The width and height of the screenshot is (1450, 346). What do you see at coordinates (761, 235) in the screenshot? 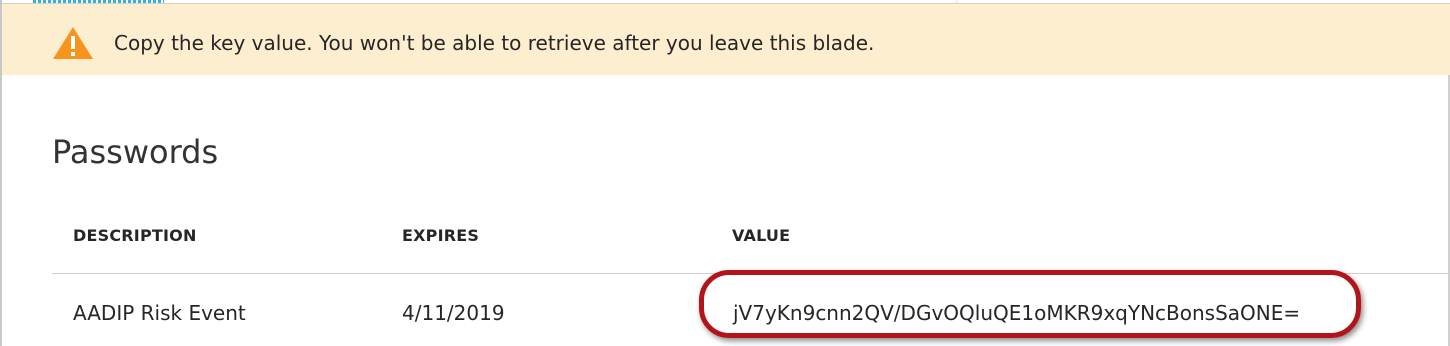
I see `column-header-value: VALUE` at bounding box center [761, 235].